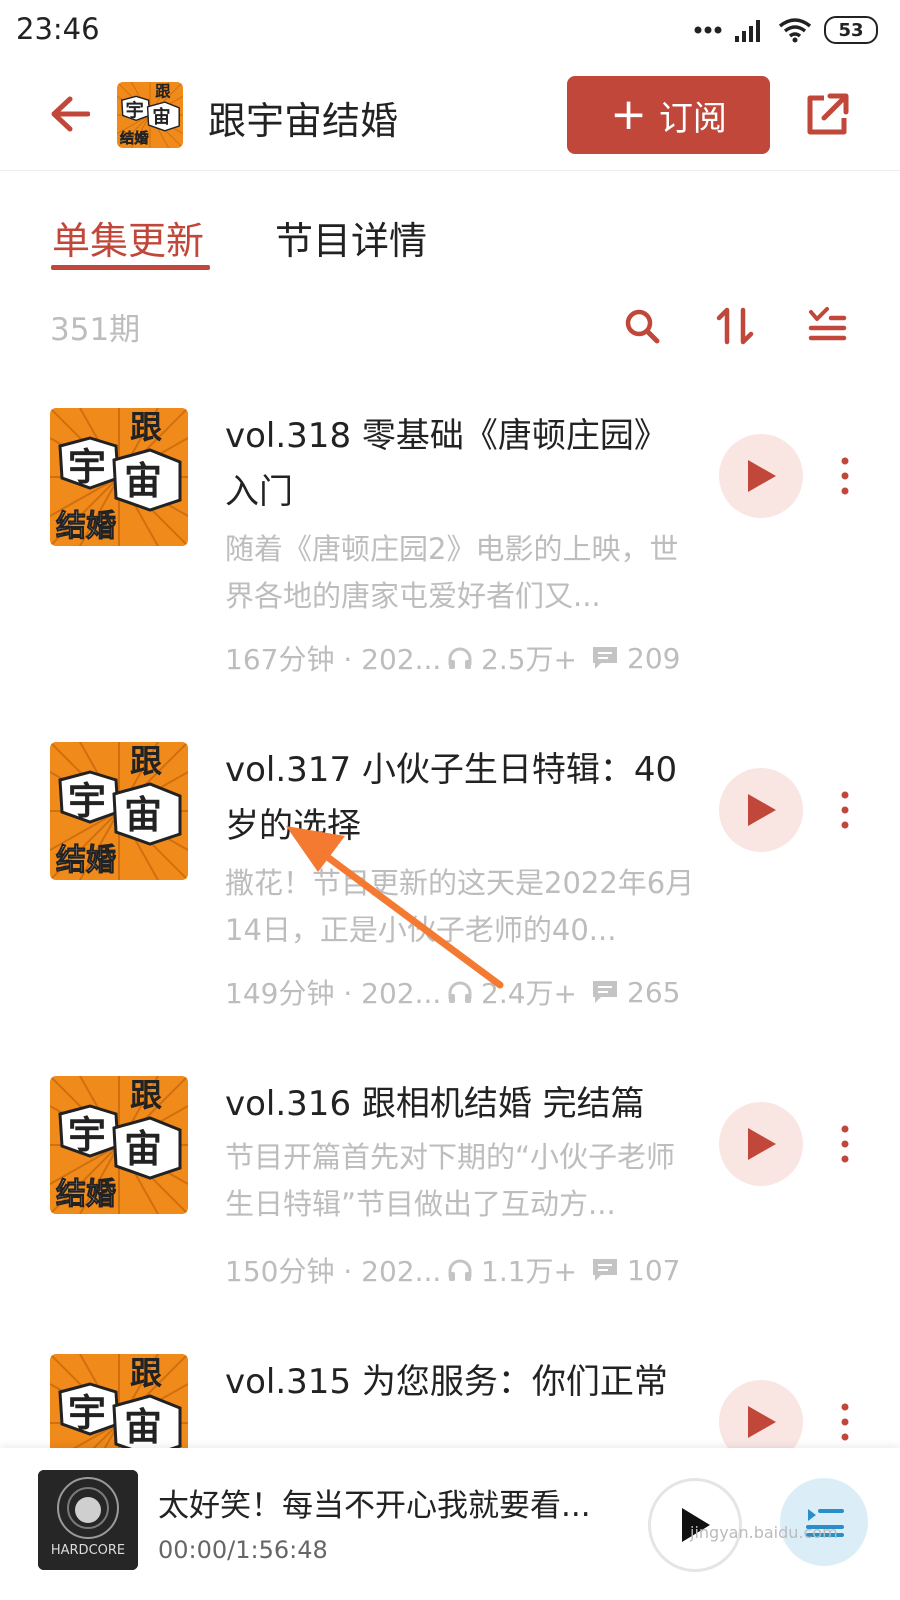 The height and width of the screenshot is (1600, 900). What do you see at coordinates (654, 992) in the screenshot?
I see `episode-comments: 265` at bounding box center [654, 992].